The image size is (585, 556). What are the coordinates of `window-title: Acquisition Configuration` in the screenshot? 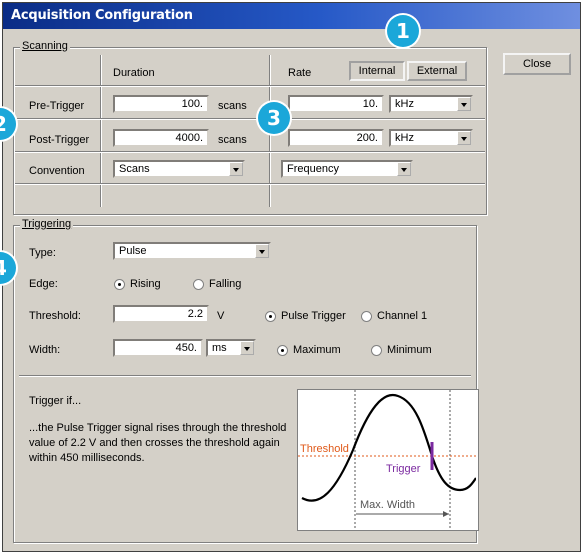 It's located at (102, 15).